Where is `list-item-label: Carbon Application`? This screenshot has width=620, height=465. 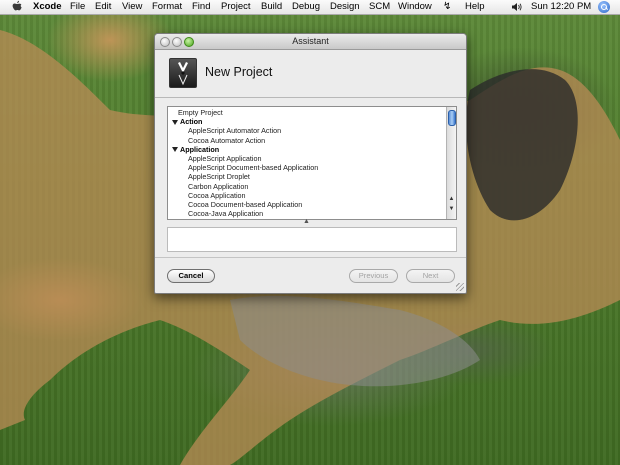 list-item-label: Carbon Application is located at coordinates (218, 186).